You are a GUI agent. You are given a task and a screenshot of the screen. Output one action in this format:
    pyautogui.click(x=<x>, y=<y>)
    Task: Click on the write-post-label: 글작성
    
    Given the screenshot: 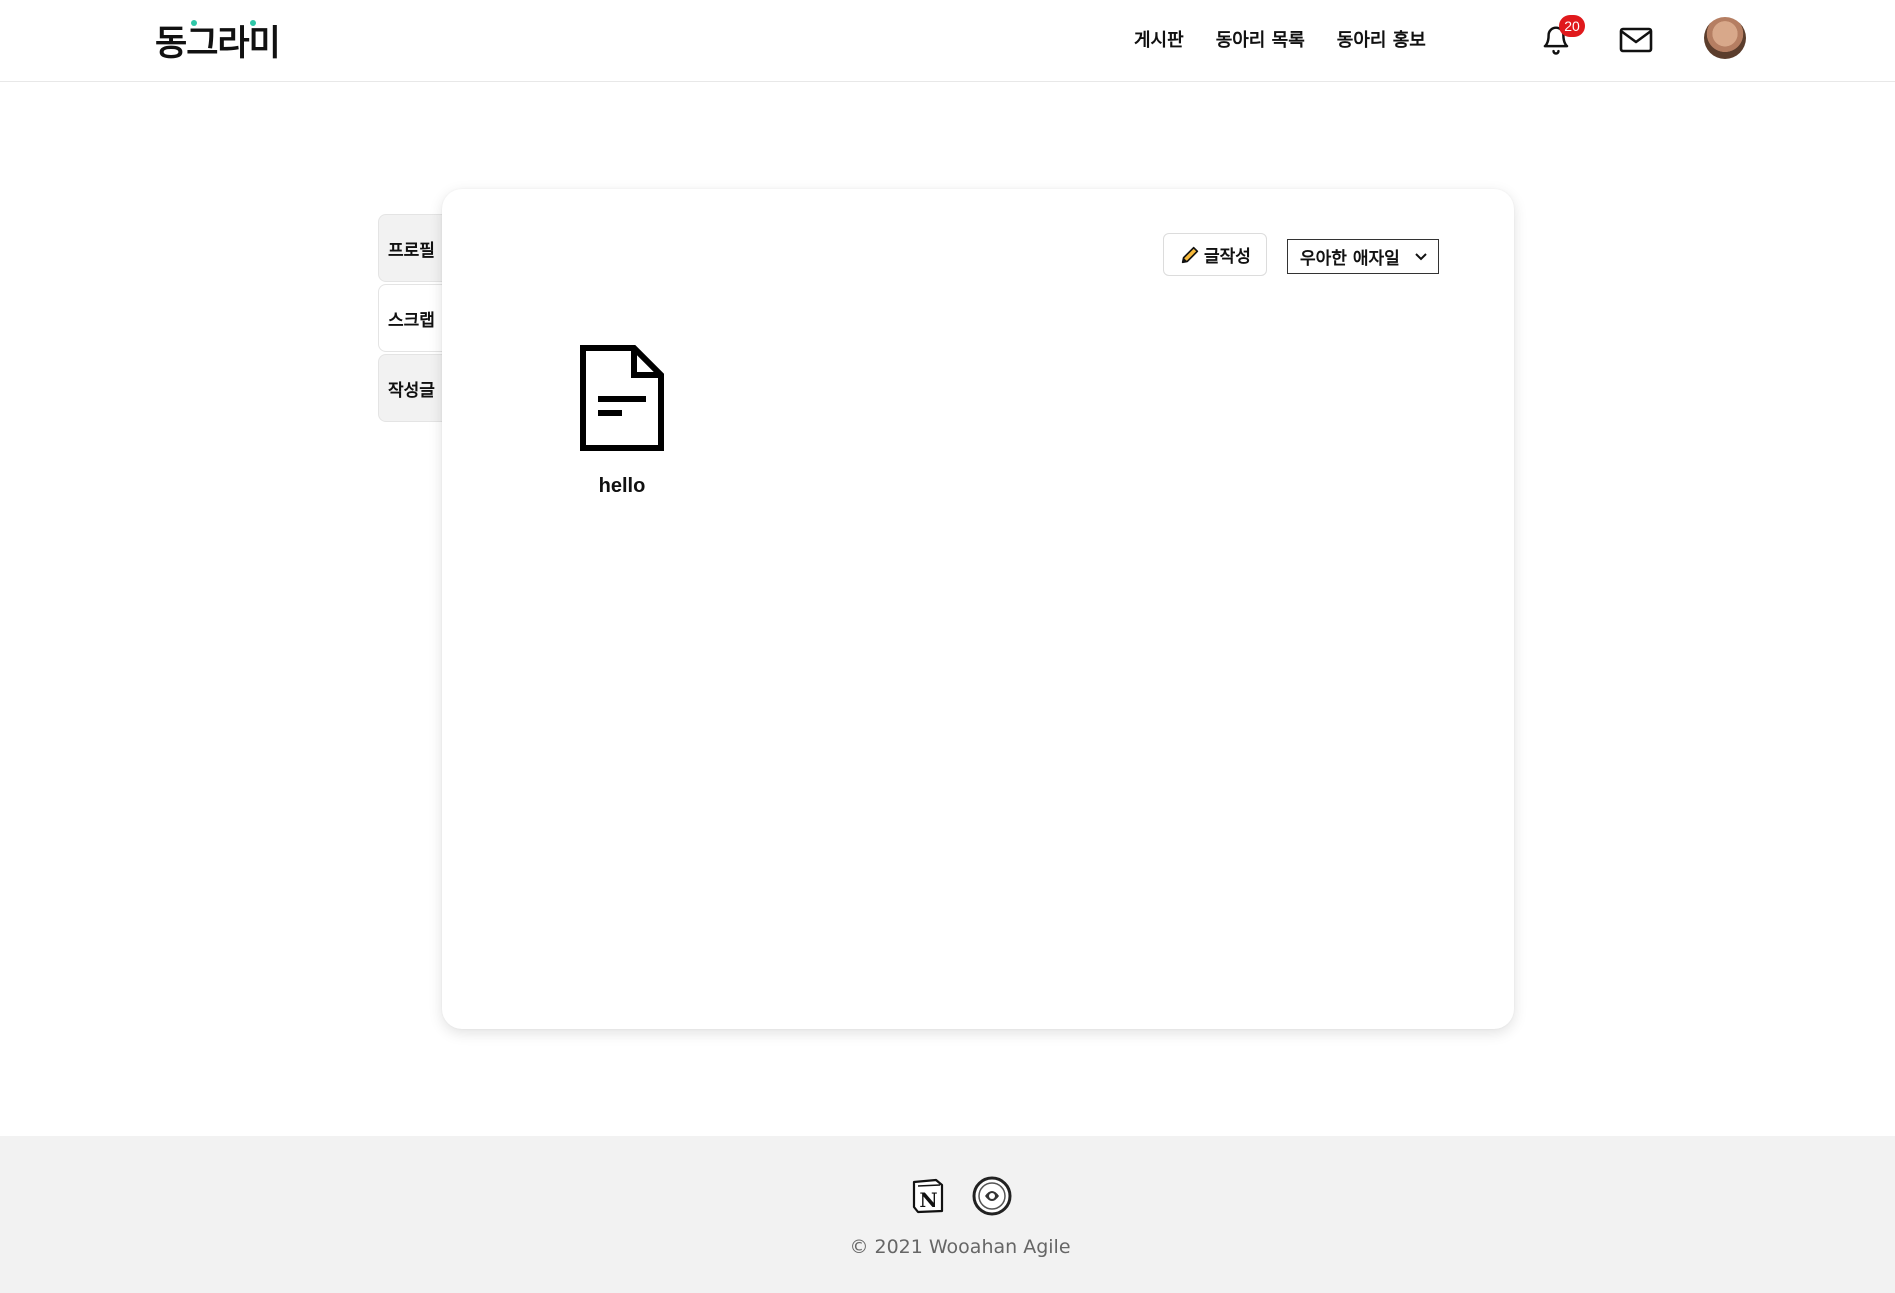 What is the action you would take?
    pyautogui.click(x=1227, y=257)
    